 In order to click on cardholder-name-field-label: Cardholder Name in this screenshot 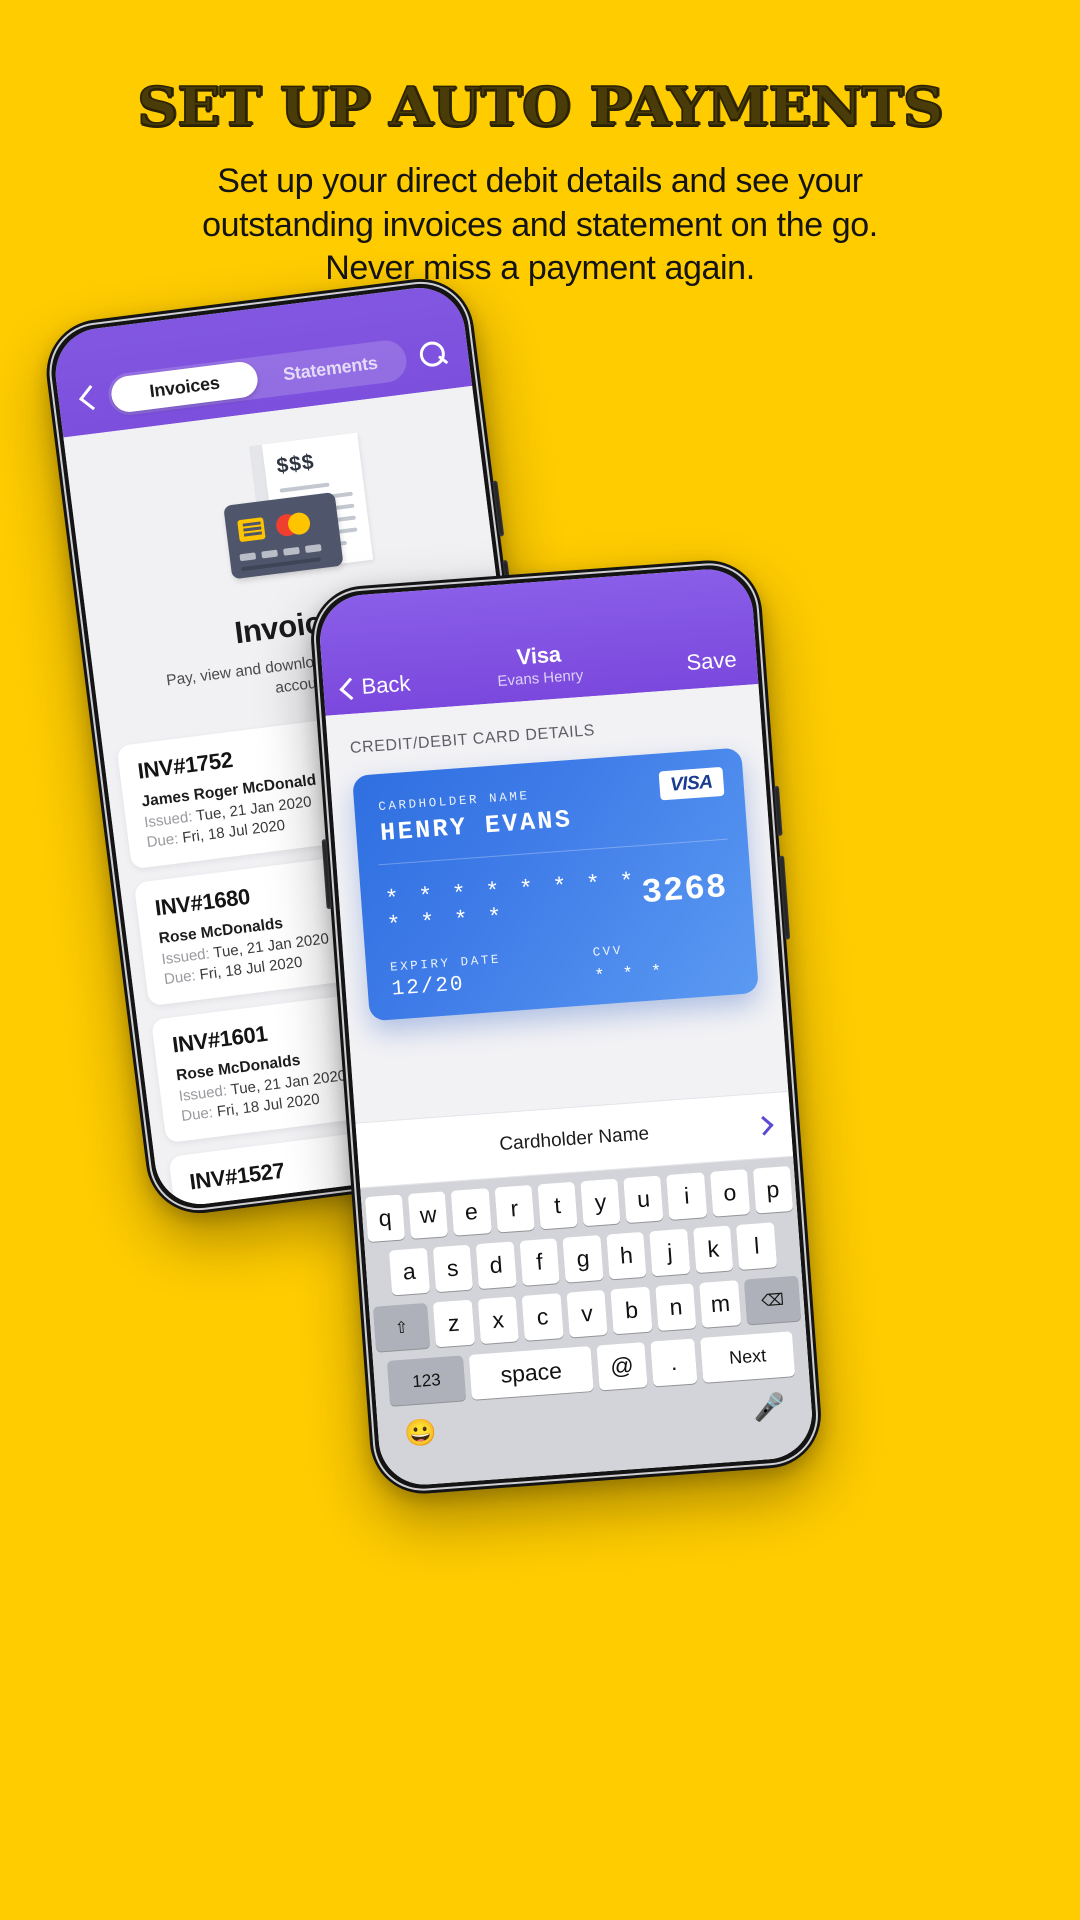, I will do `click(574, 1139)`.